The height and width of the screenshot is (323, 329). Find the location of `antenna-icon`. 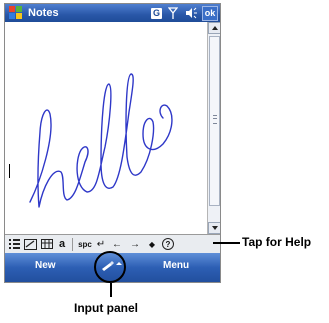

antenna-icon is located at coordinates (173, 13).